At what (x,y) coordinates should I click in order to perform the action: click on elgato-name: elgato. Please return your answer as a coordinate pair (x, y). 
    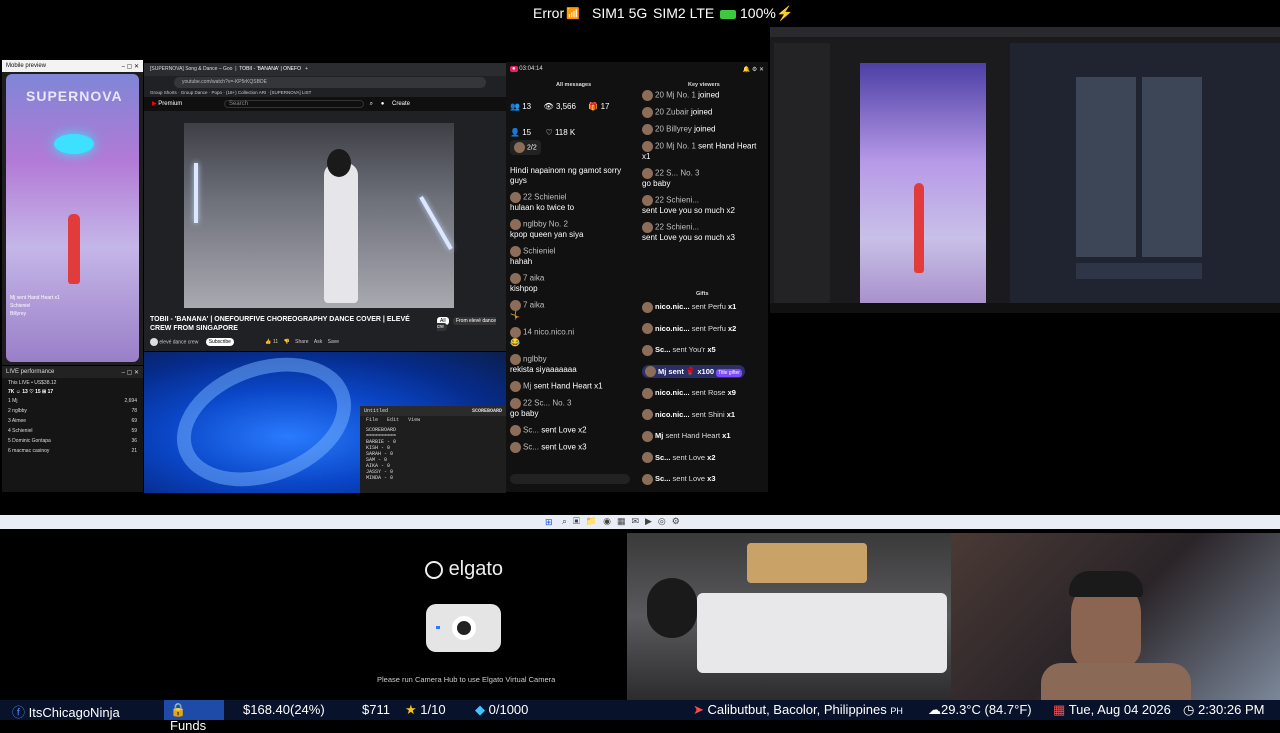
    Looking at the image, I should click on (476, 569).